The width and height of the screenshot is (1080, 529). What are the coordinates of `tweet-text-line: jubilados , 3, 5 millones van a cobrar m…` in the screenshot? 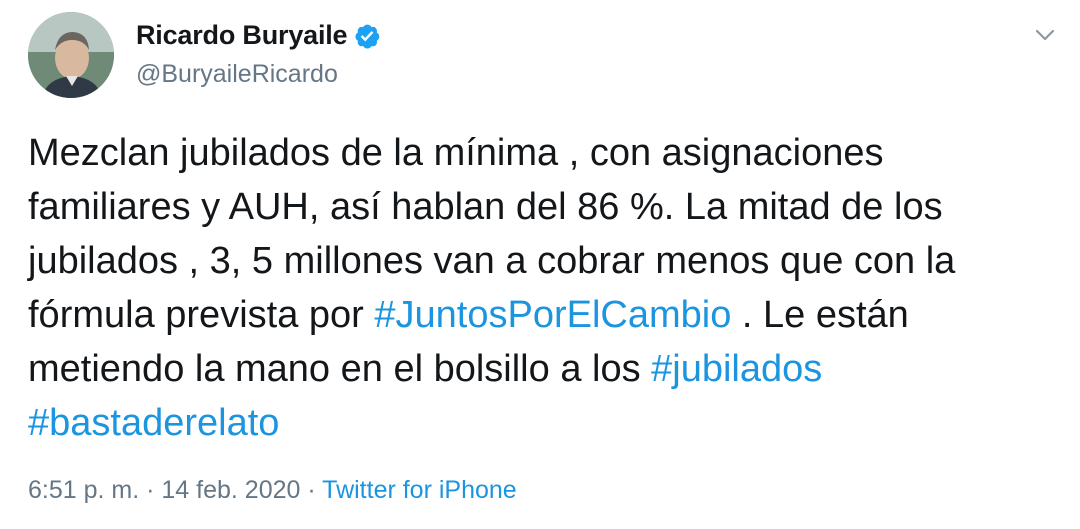 It's located at (543, 261).